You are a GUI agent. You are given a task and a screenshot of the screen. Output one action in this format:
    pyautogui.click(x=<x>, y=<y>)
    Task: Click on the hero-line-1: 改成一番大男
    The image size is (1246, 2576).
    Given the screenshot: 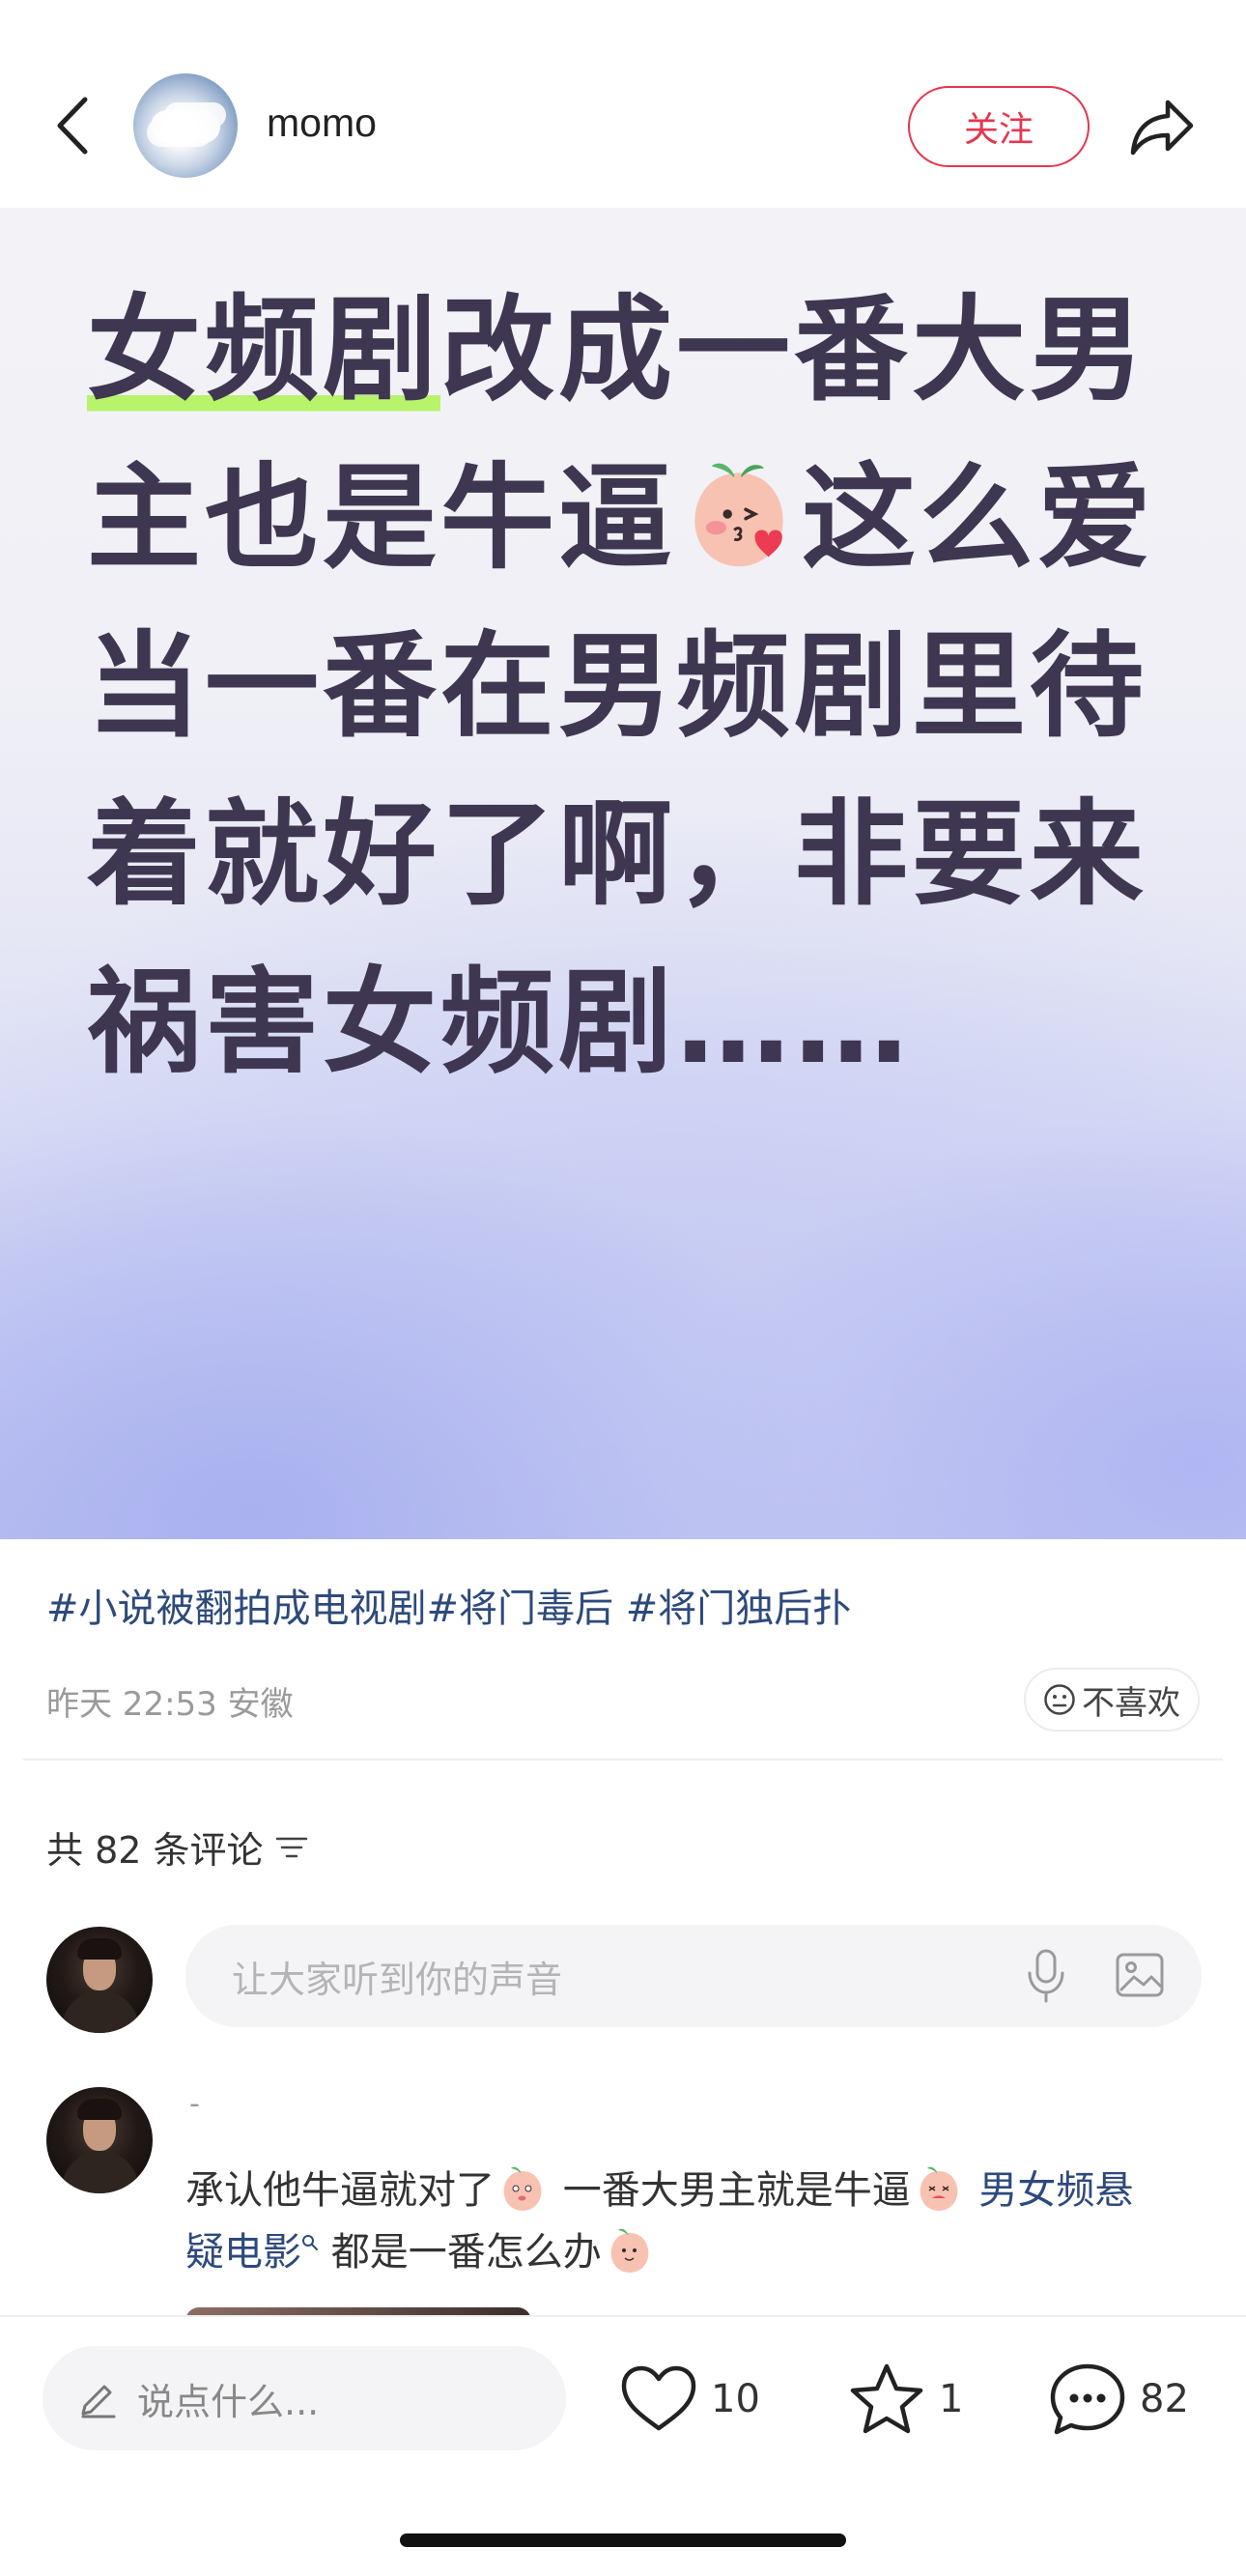 What is the action you would take?
    pyautogui.click(x=794, y=350)
    